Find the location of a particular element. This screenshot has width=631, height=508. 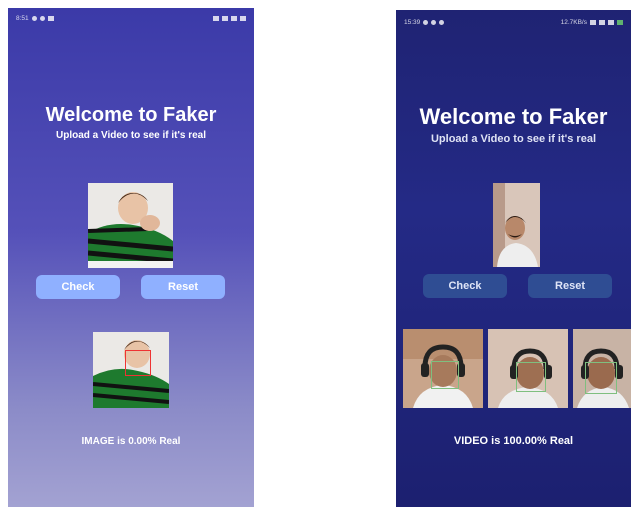

status-time: 8:51 is located at coordinates (22, 18).